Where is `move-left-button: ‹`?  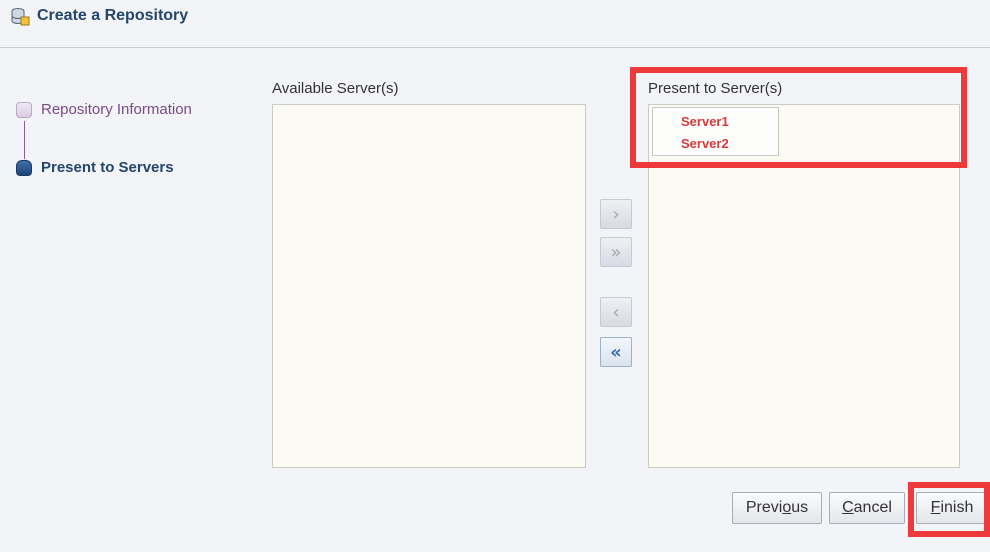 move-left-button: ‹ is located at coordinates (616, 312).